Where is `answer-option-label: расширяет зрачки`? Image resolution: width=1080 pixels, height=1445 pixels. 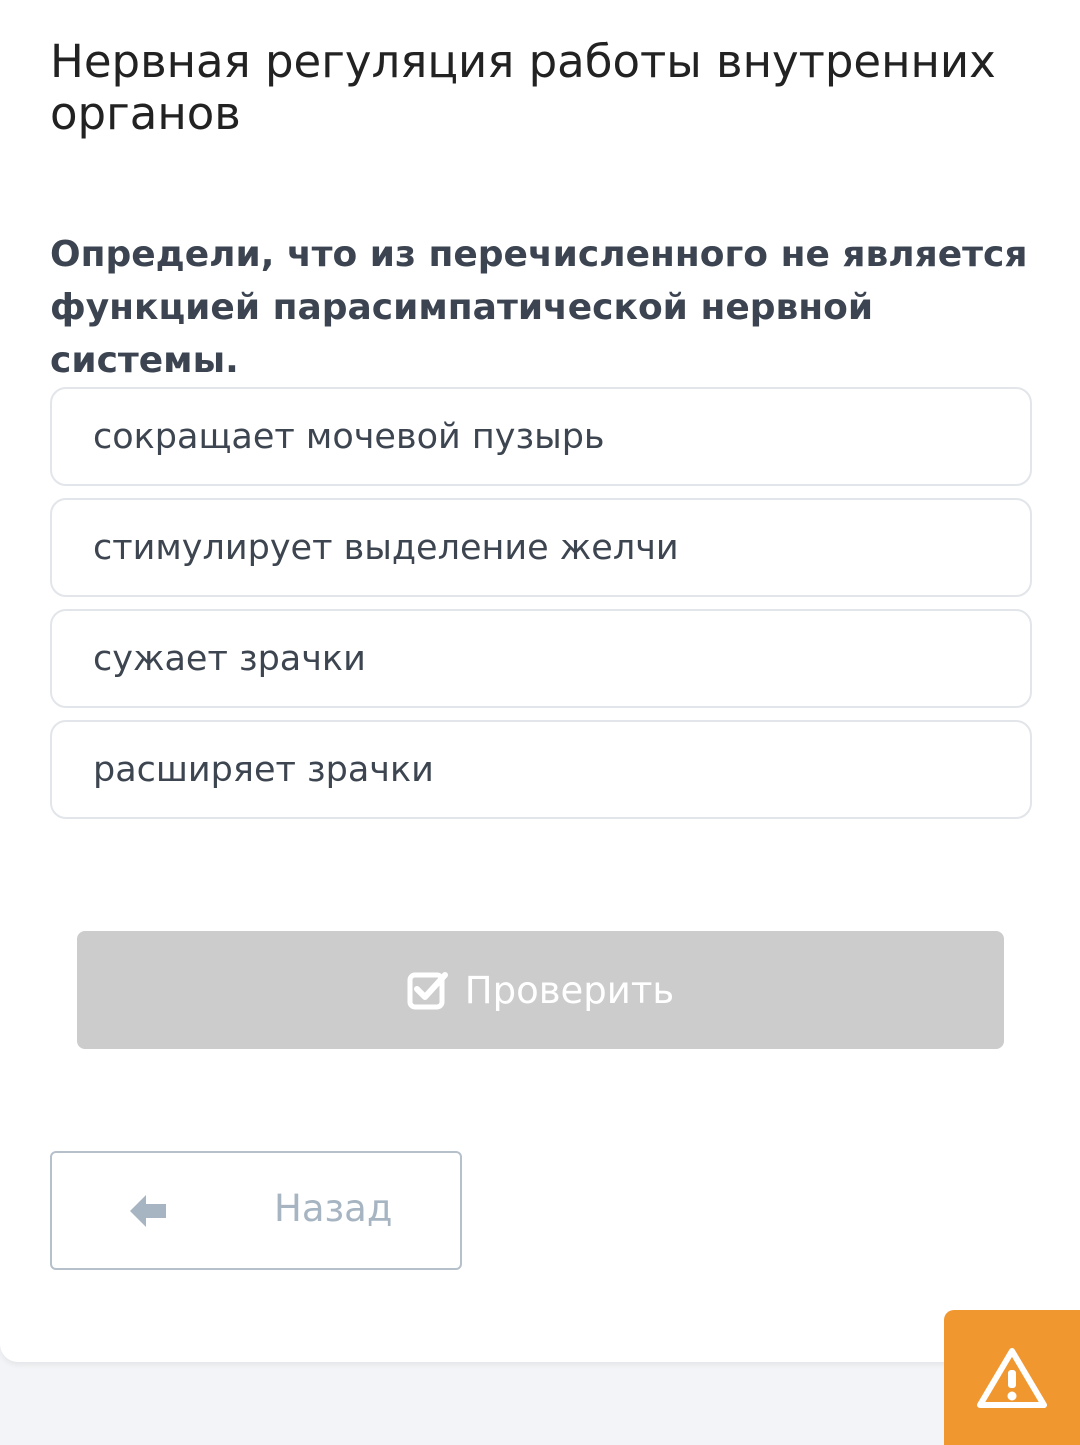
answer-option-label: расширяет зрачки is located at coordinates (263, 769).